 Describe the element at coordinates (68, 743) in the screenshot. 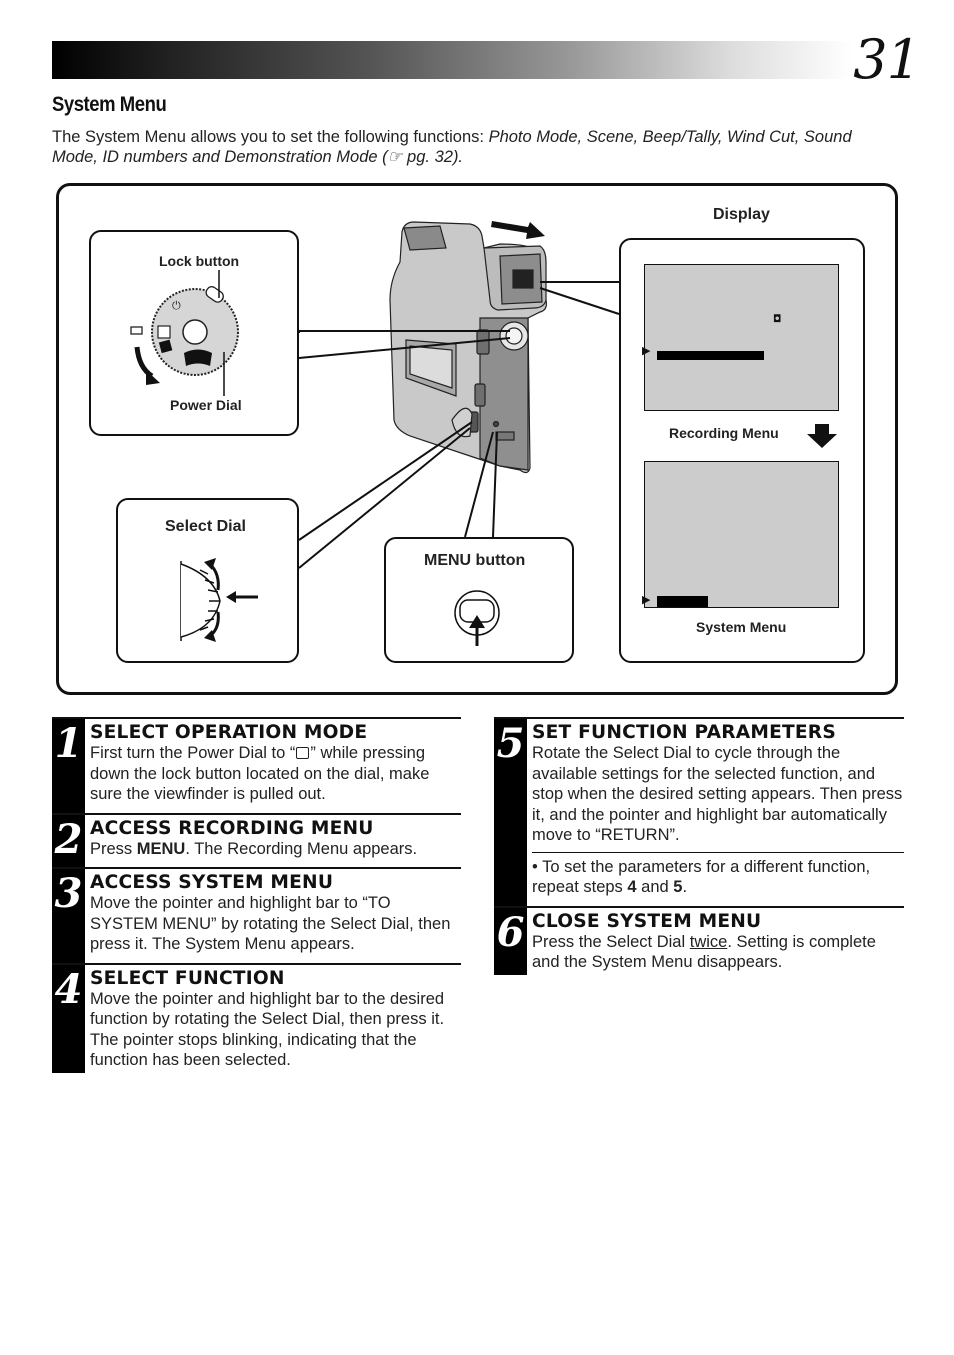

I see `step-number: 1` at that location.